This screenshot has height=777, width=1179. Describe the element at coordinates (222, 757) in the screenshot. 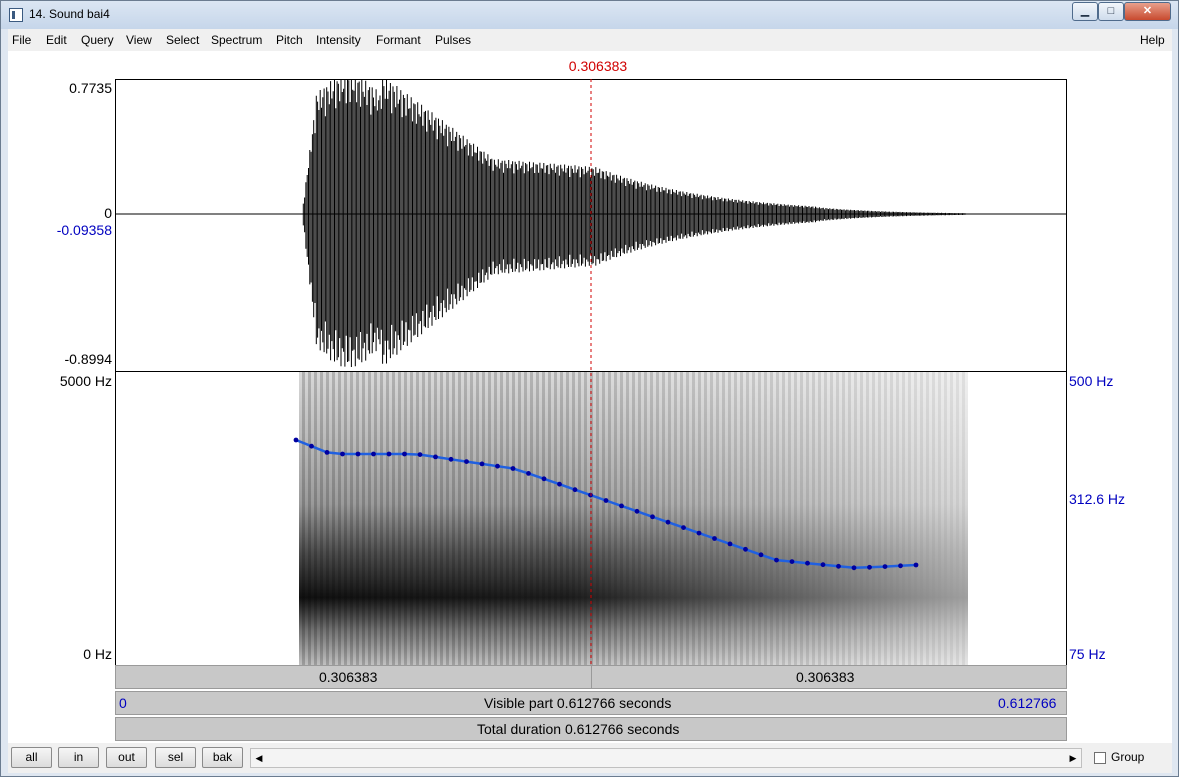

I see `zoom-back-button: bak` at that location.